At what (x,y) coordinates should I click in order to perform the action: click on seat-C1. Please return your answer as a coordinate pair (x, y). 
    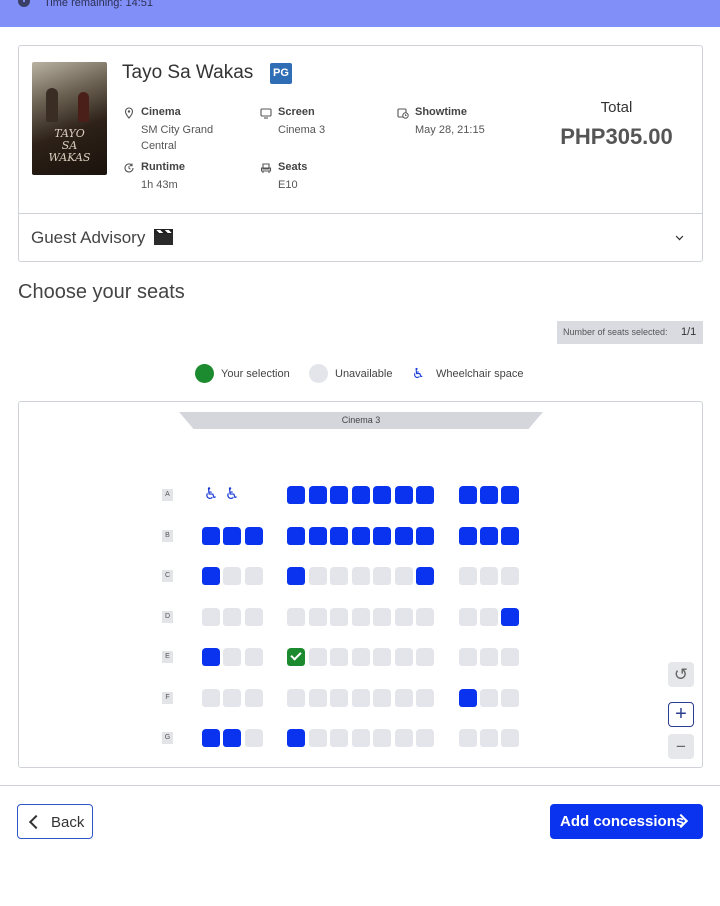
    Looking at the image, I should click on (211, 576).